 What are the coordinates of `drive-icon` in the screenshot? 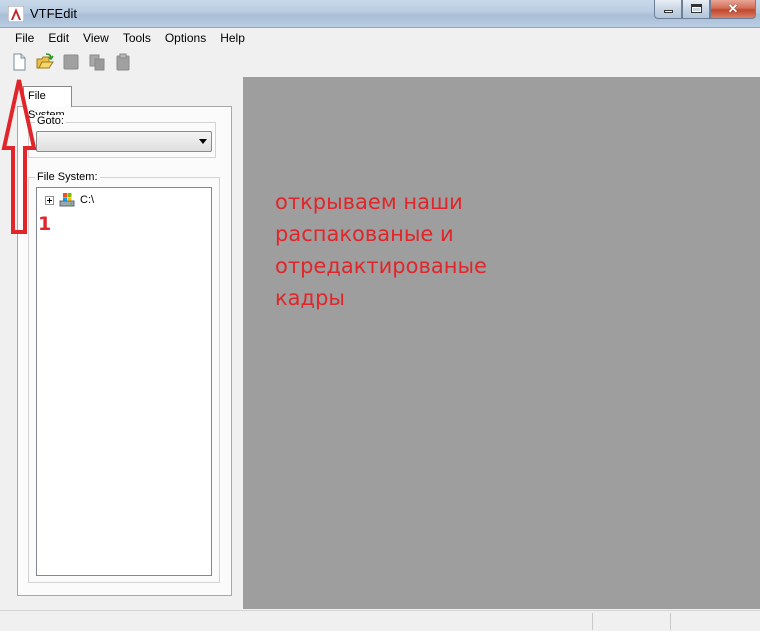 It's located at (67, 200).